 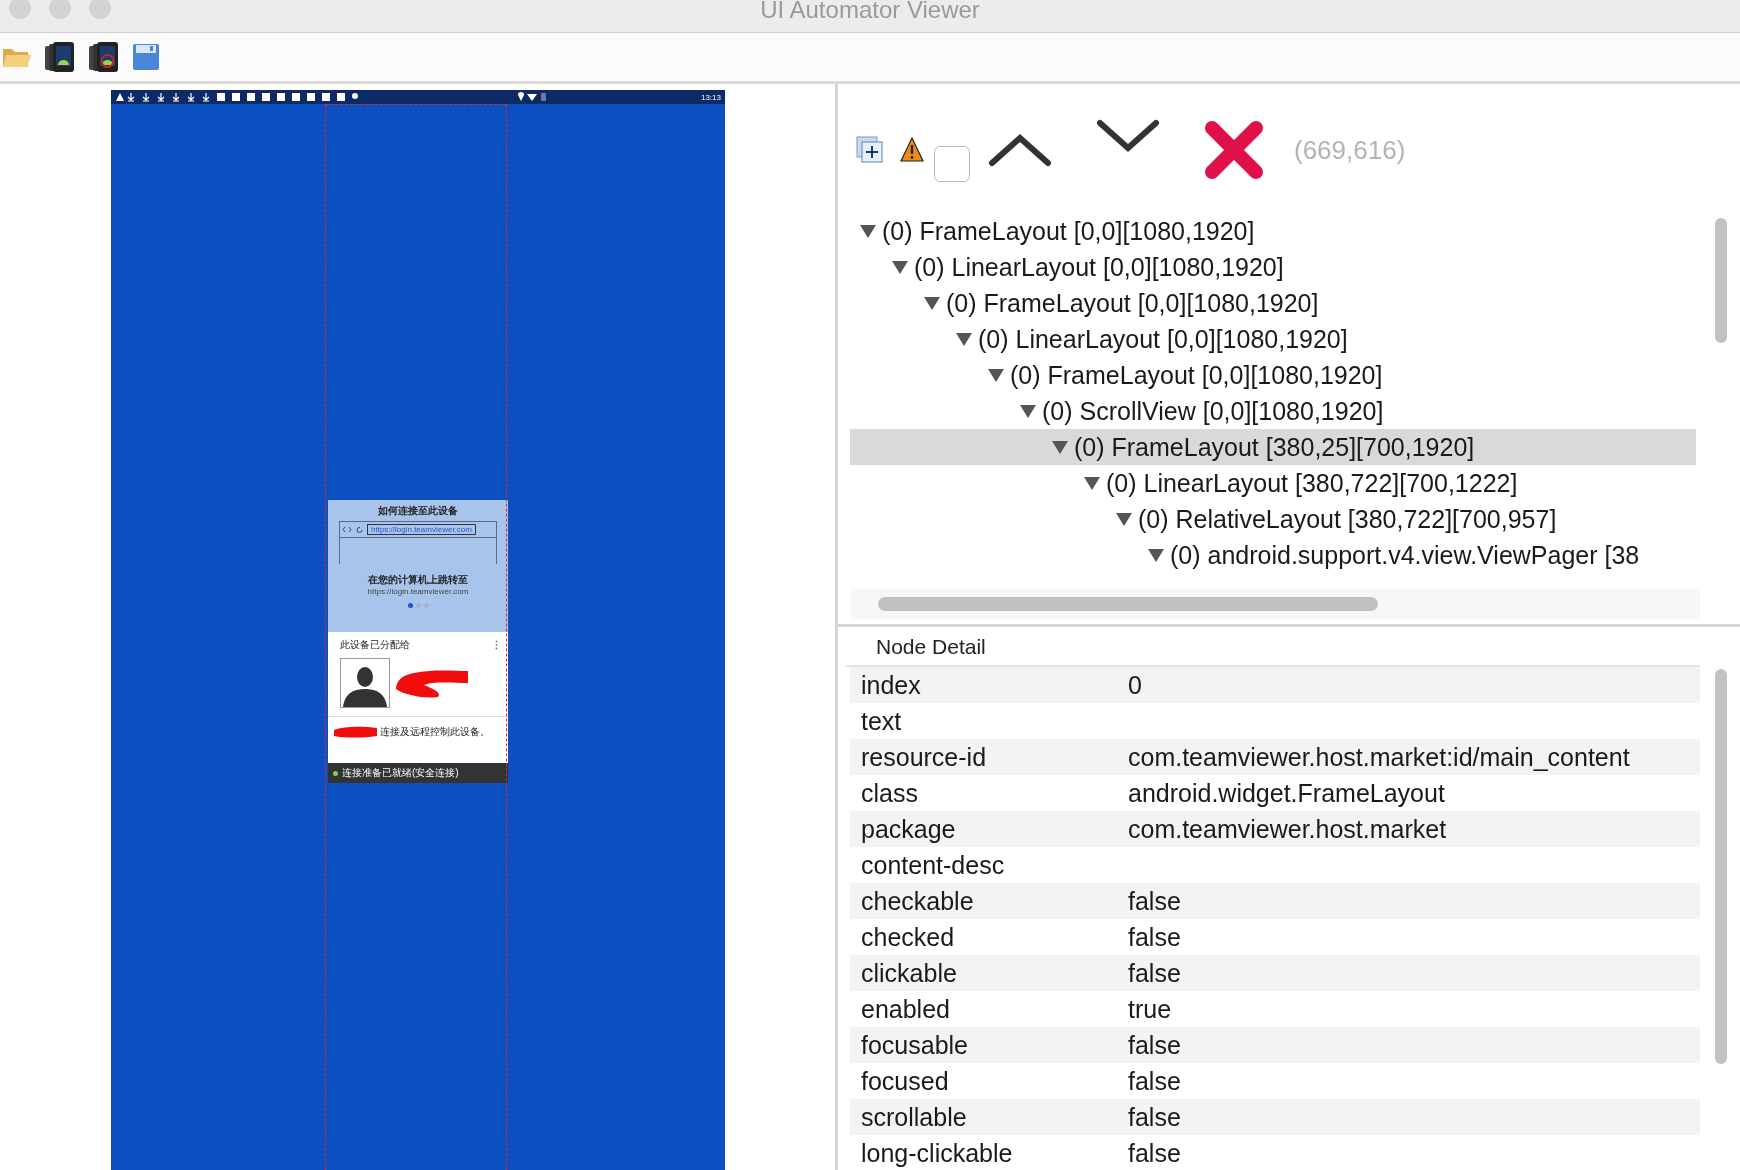 I want to click on browser-controls-icon, so click(x=353, y=529).